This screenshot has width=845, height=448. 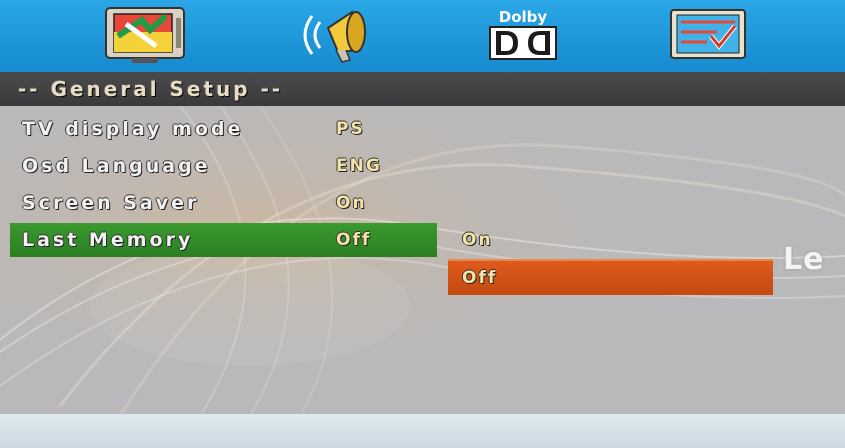 What do you see at coordinates (477, 240) in the screenshot?
I see `submenu-option-label: On` at bounding box center [477, 240].